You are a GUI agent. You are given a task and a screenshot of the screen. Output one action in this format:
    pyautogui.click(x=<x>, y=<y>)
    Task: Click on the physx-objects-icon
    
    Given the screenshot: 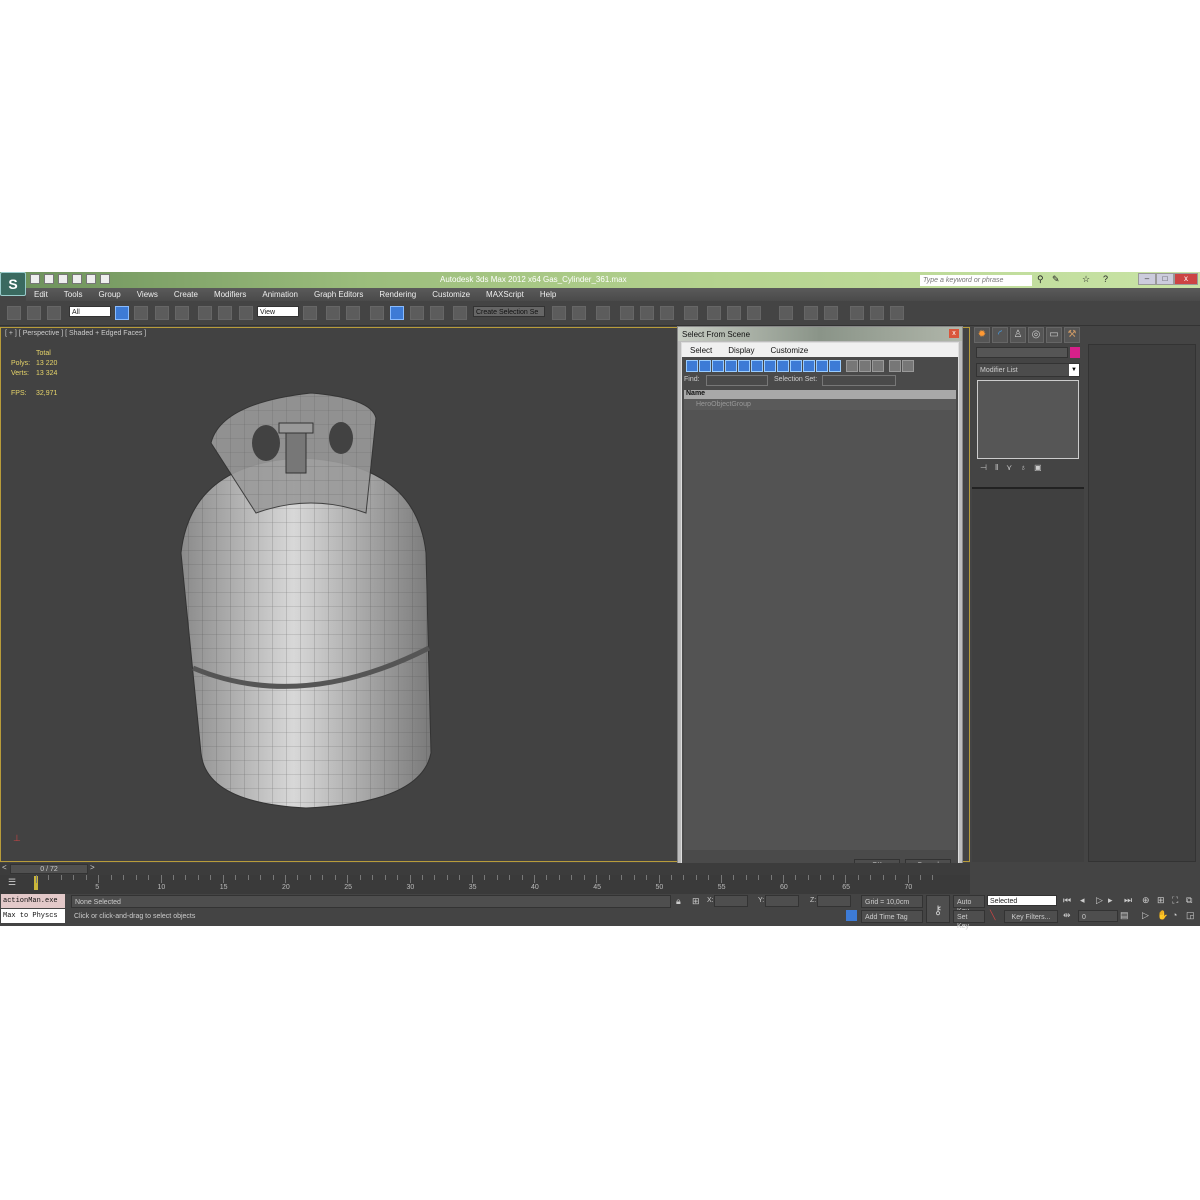 What is the action you would take?
    pyautogui.click(x=811, y=313)
    